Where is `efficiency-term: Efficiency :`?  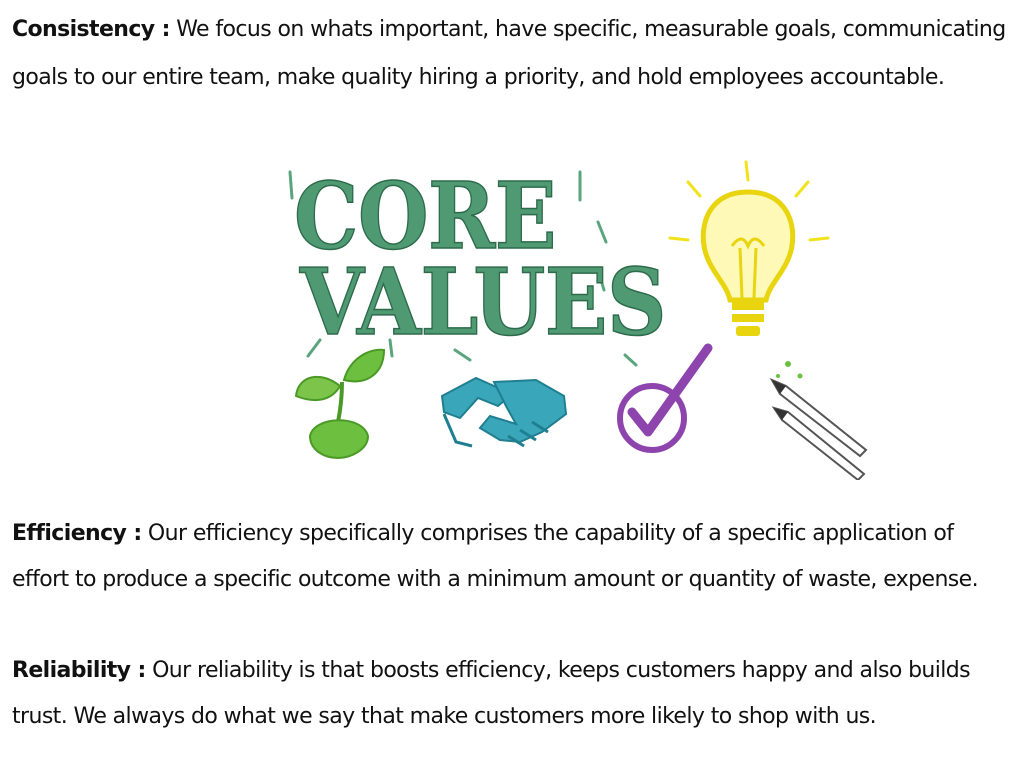 efficiency-term: Efficiency : is located at coordinates (77, 533).